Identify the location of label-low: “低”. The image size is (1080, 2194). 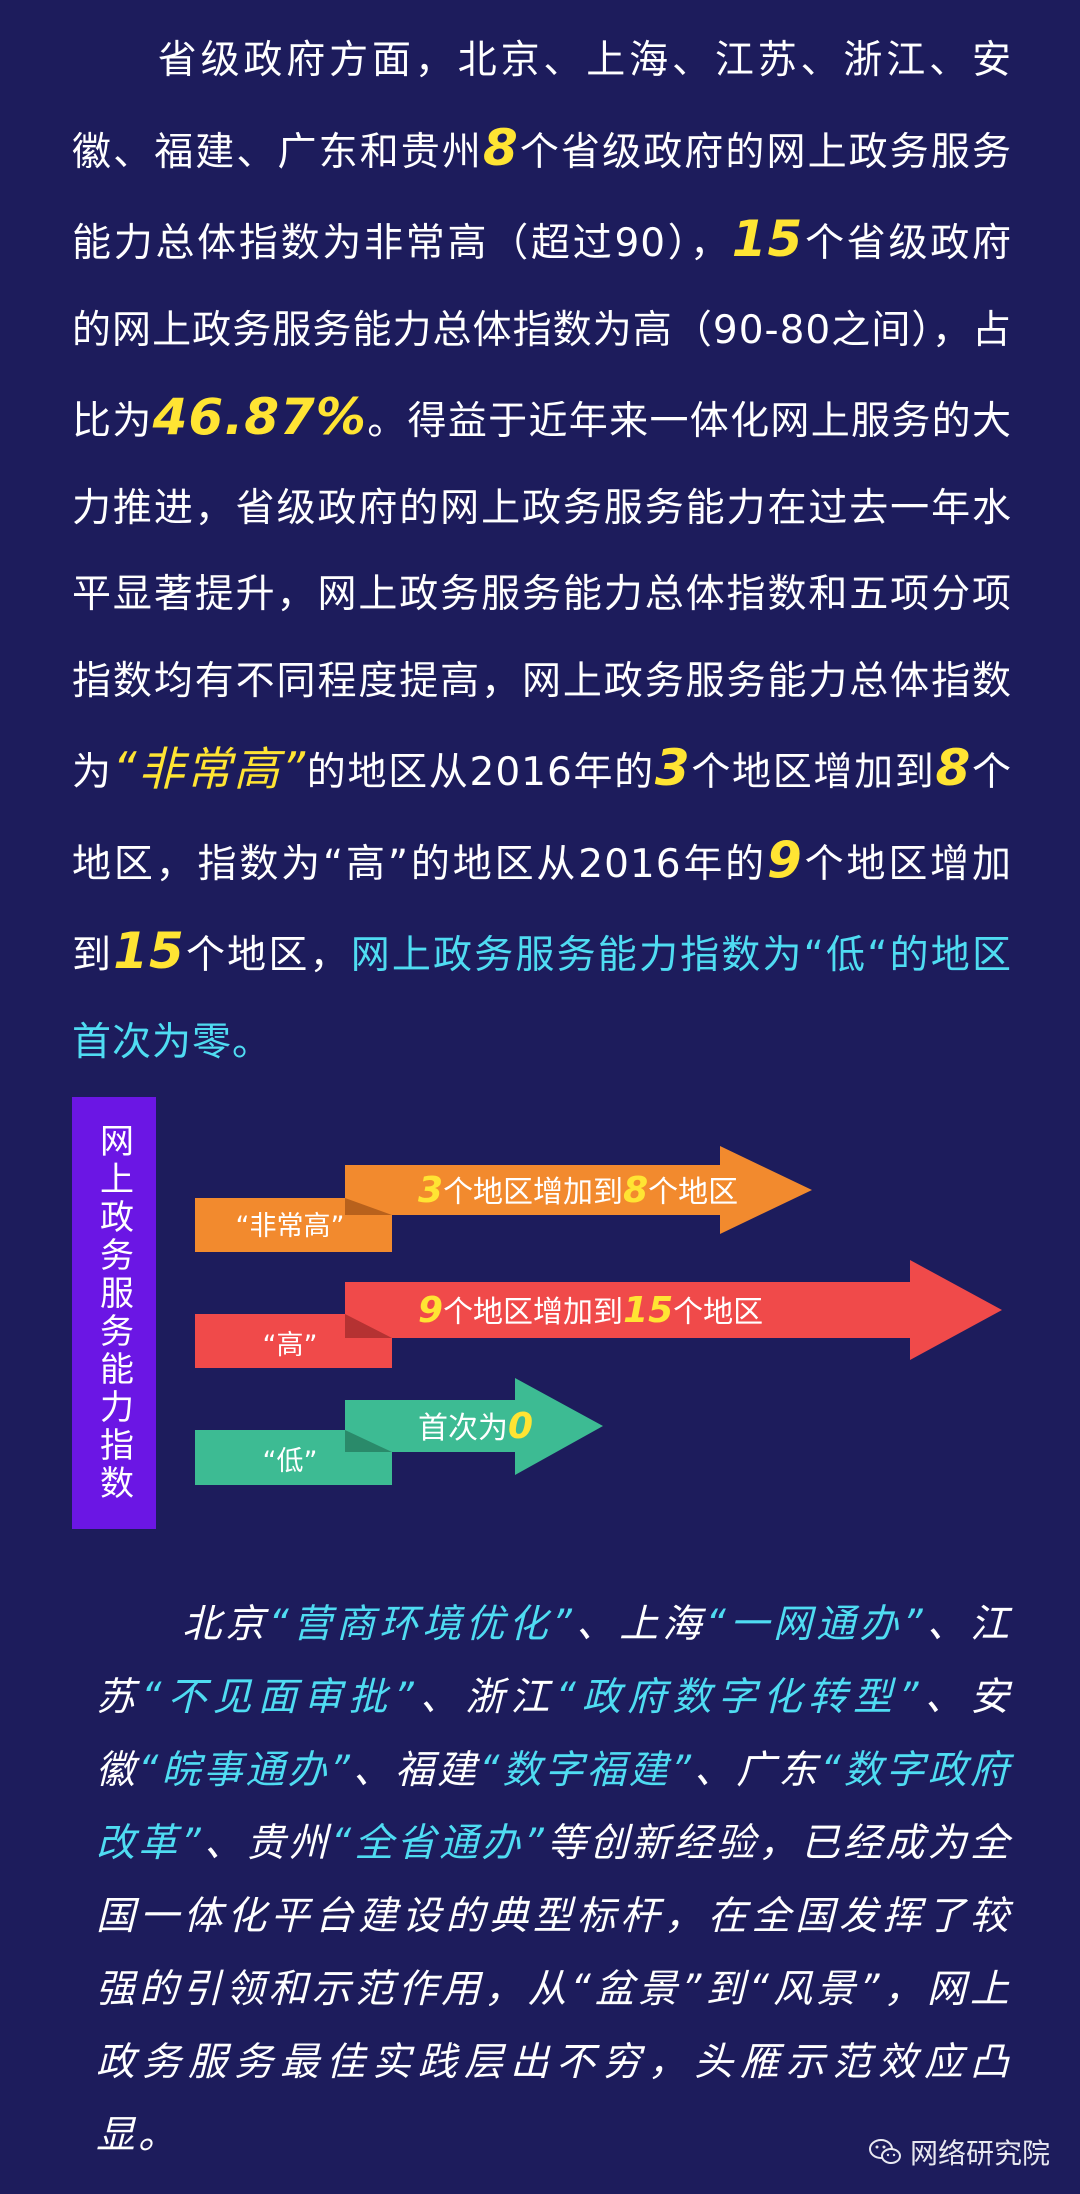
(290, 1461).